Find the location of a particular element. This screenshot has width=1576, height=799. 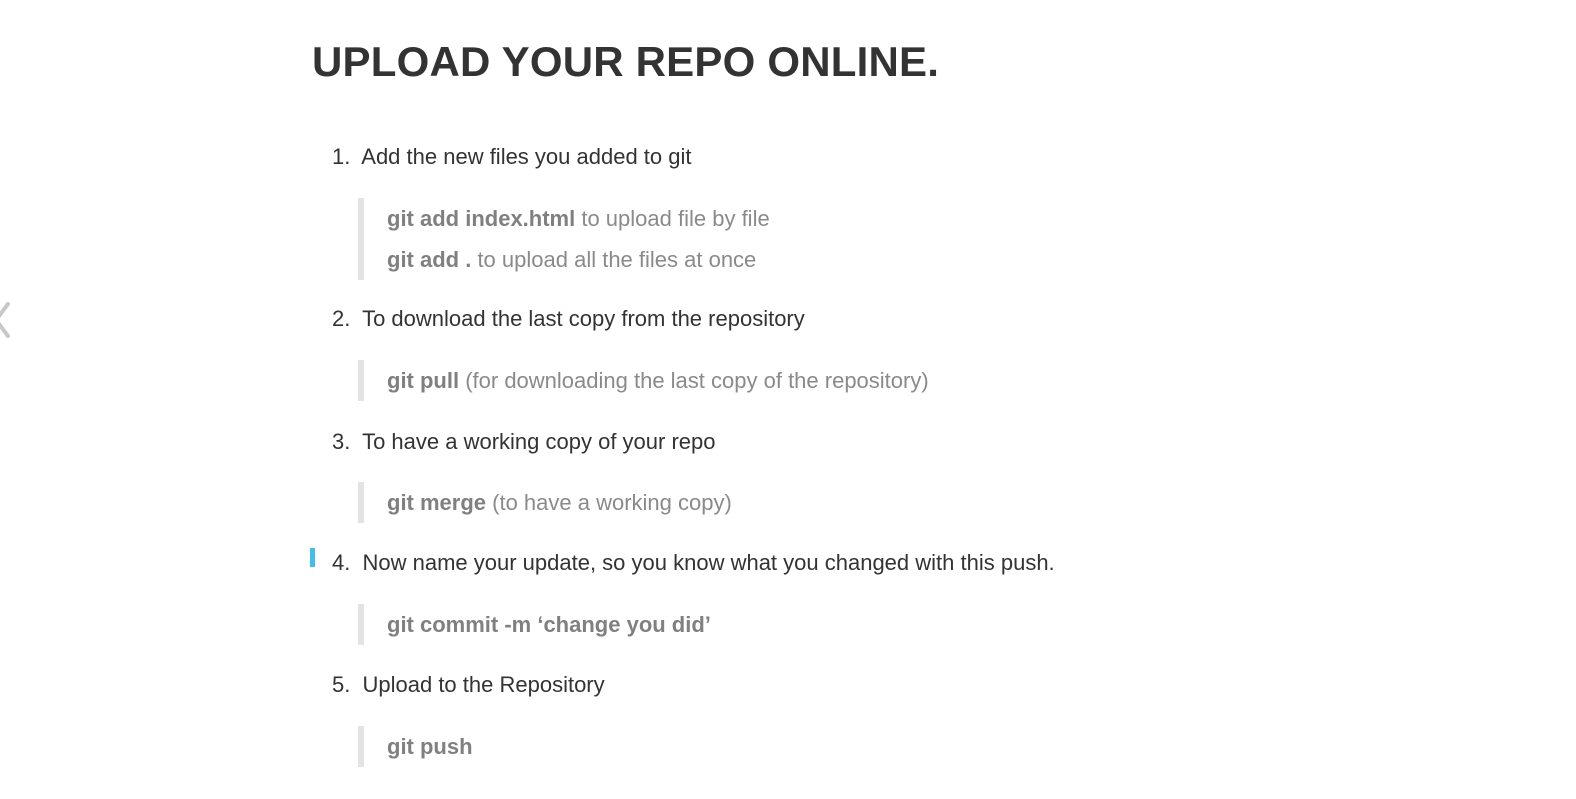

chevron-left-icon is located at coordinates (5, 320).